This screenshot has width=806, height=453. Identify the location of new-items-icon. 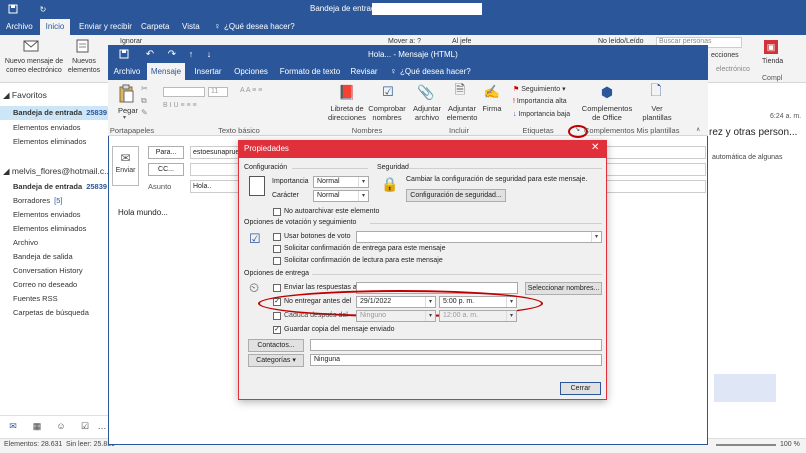
(83, 46).